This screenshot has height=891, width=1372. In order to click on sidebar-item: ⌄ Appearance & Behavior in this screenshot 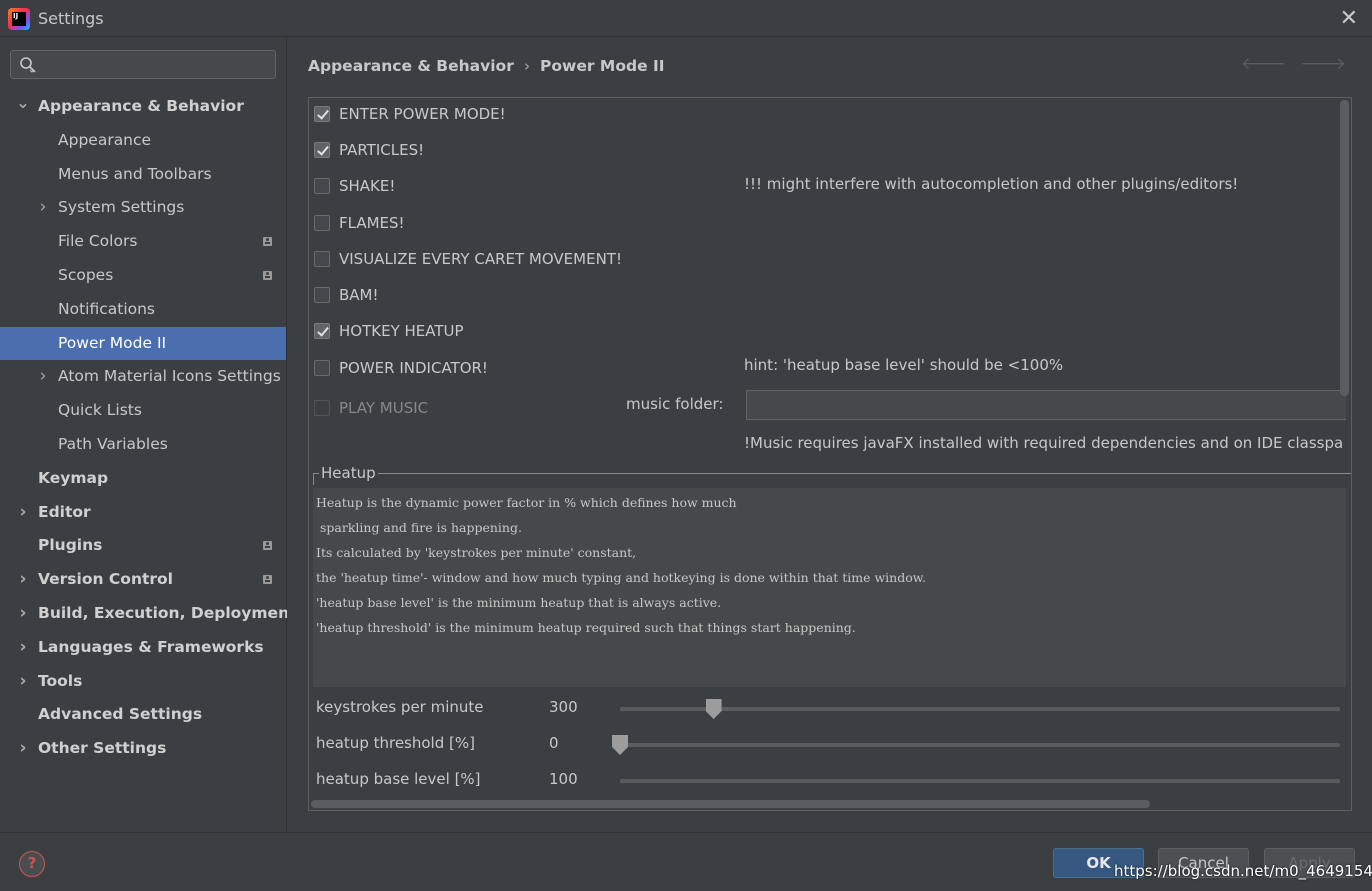, I will do `click(143, 107)`.